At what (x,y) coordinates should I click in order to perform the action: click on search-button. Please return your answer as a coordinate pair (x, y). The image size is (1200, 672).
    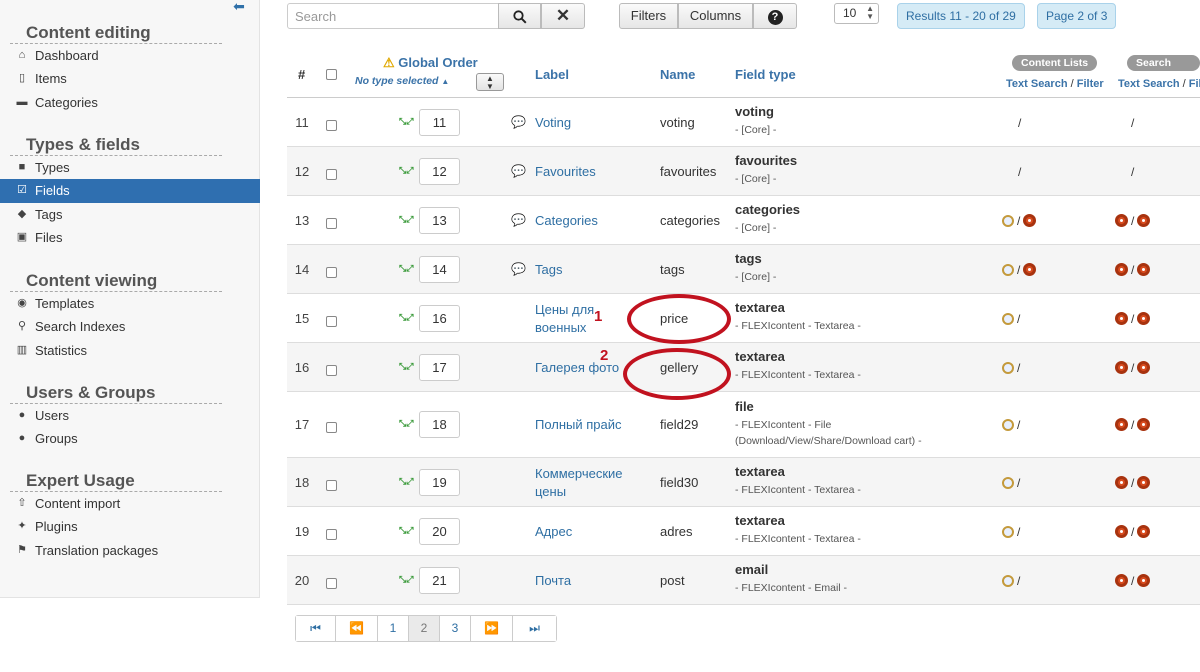
    Looking at the image, I should click on (519, 16).